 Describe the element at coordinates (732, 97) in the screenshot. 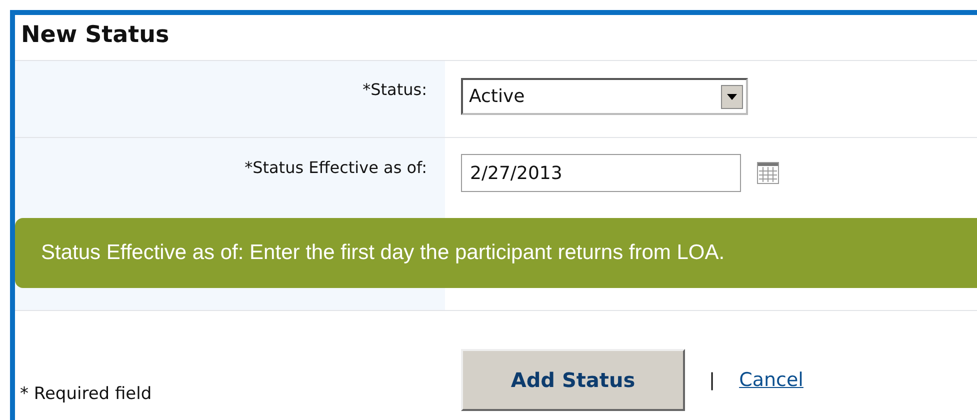

I see `dropdown-arrow-icon` at that location.